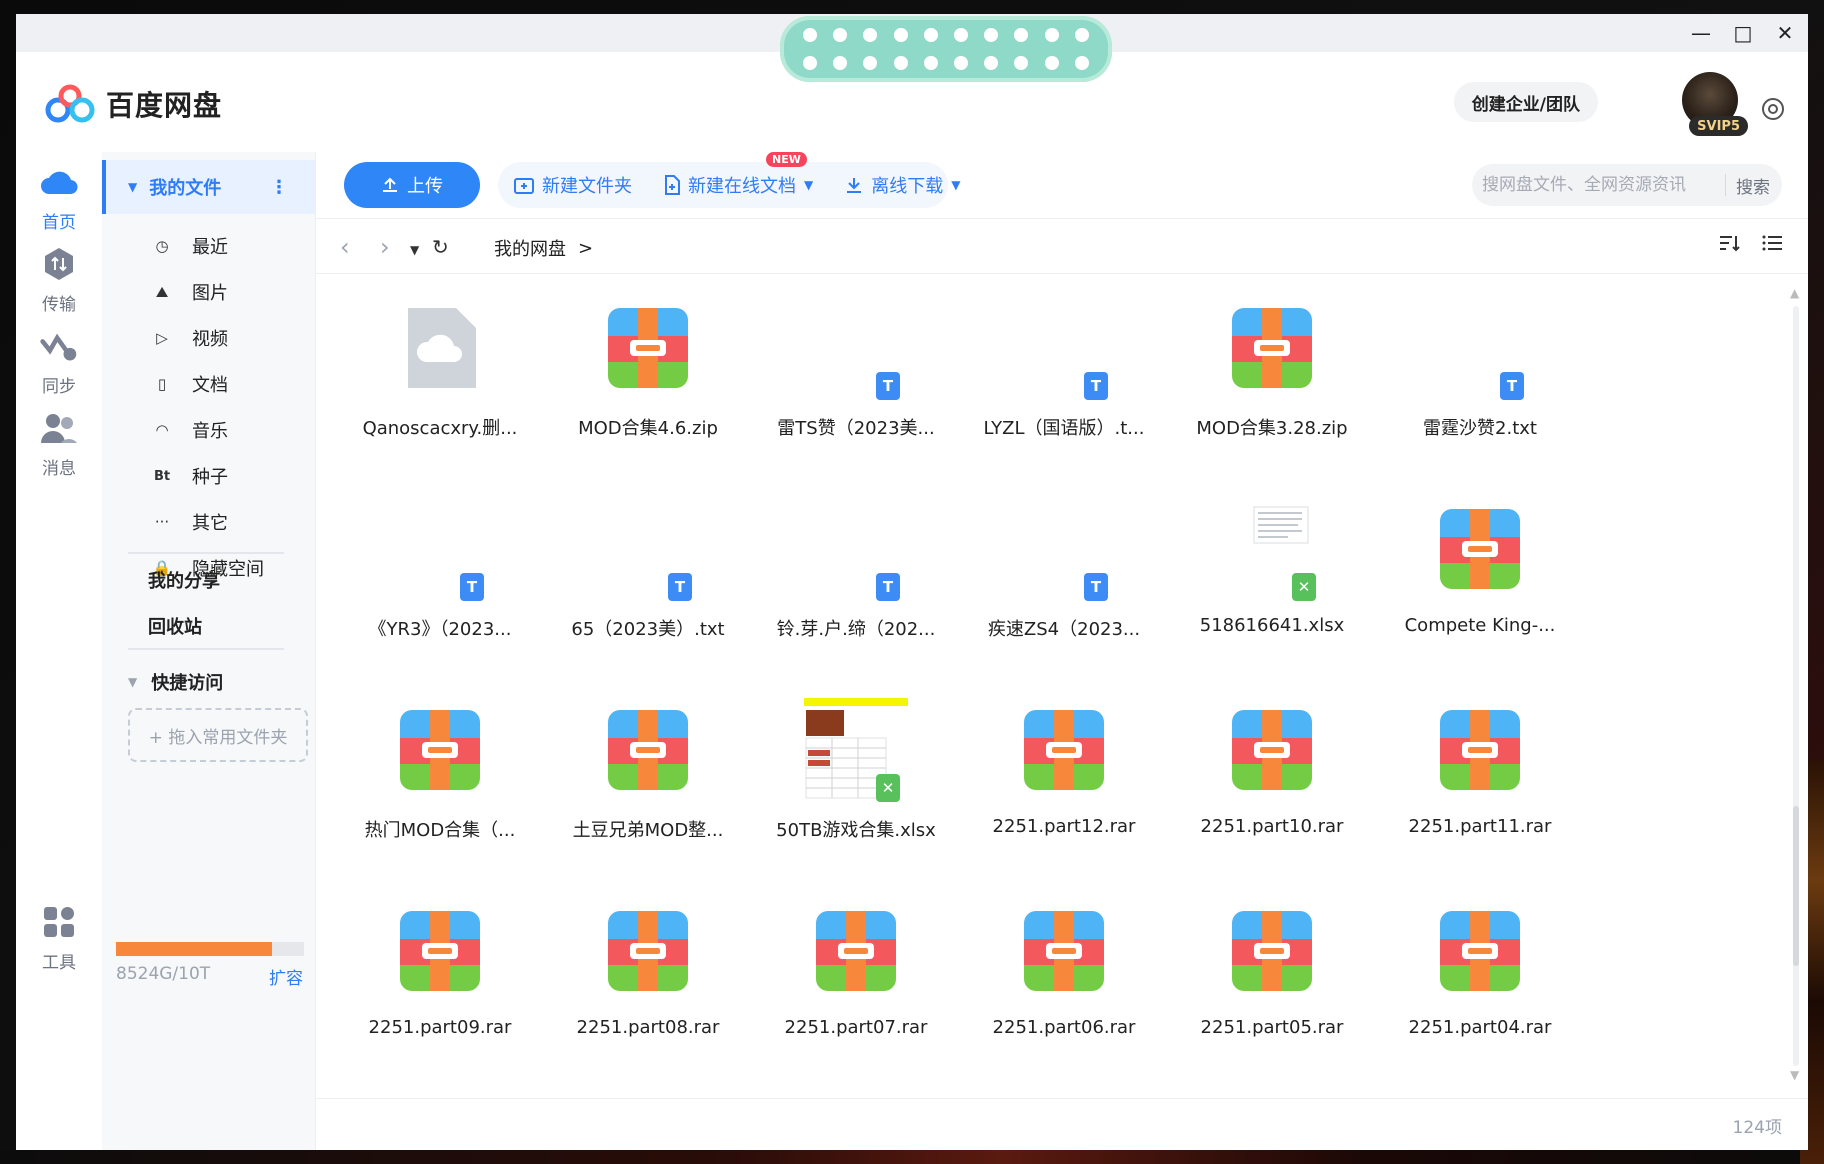 The image size is (1824, 1164). I want to click on sort-icon, so click(1729, 243).